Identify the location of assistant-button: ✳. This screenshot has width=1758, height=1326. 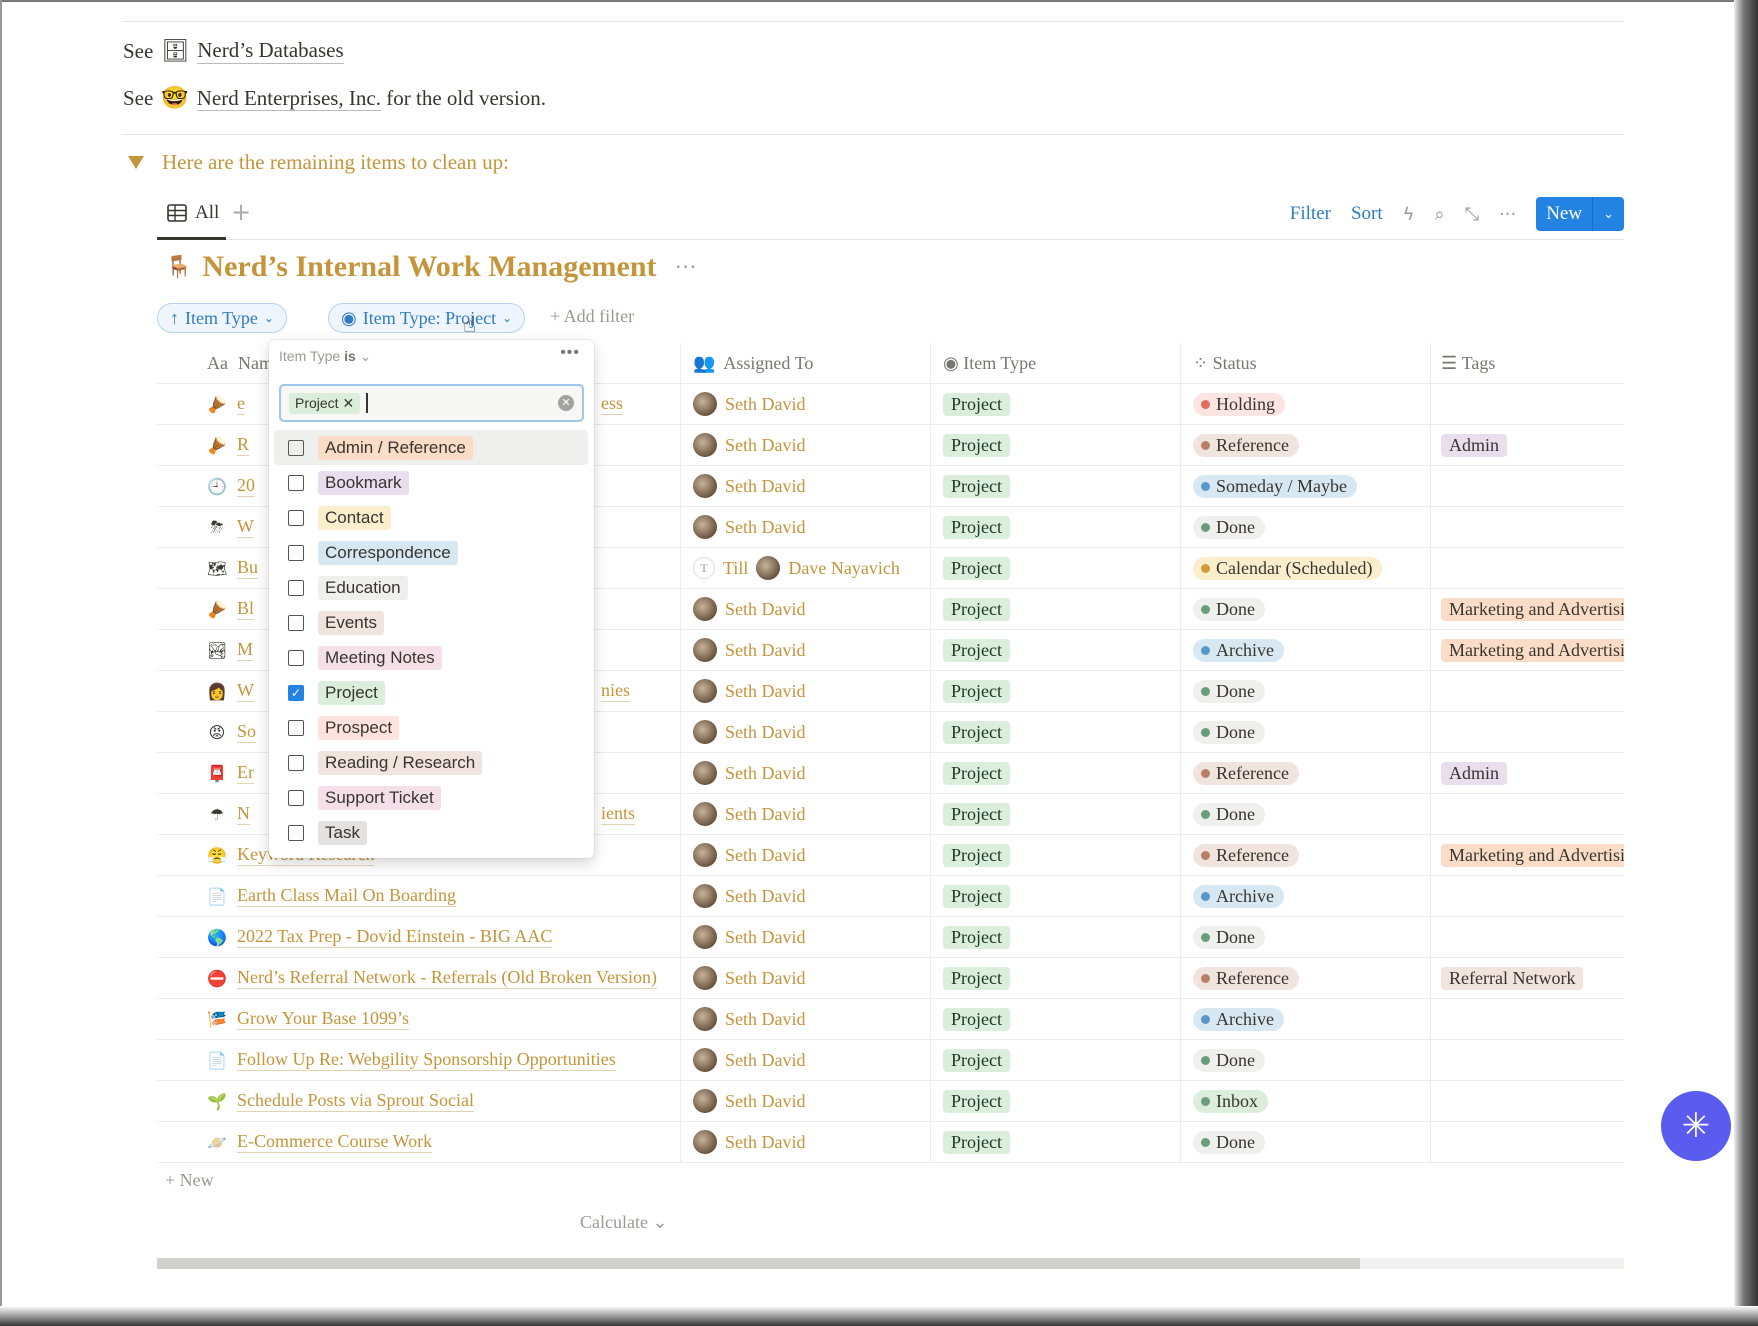
(1696, 1126).